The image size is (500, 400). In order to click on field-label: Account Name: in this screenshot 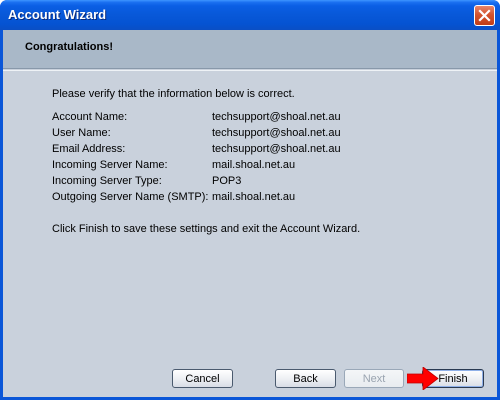, I will do `click(90, 117)`.